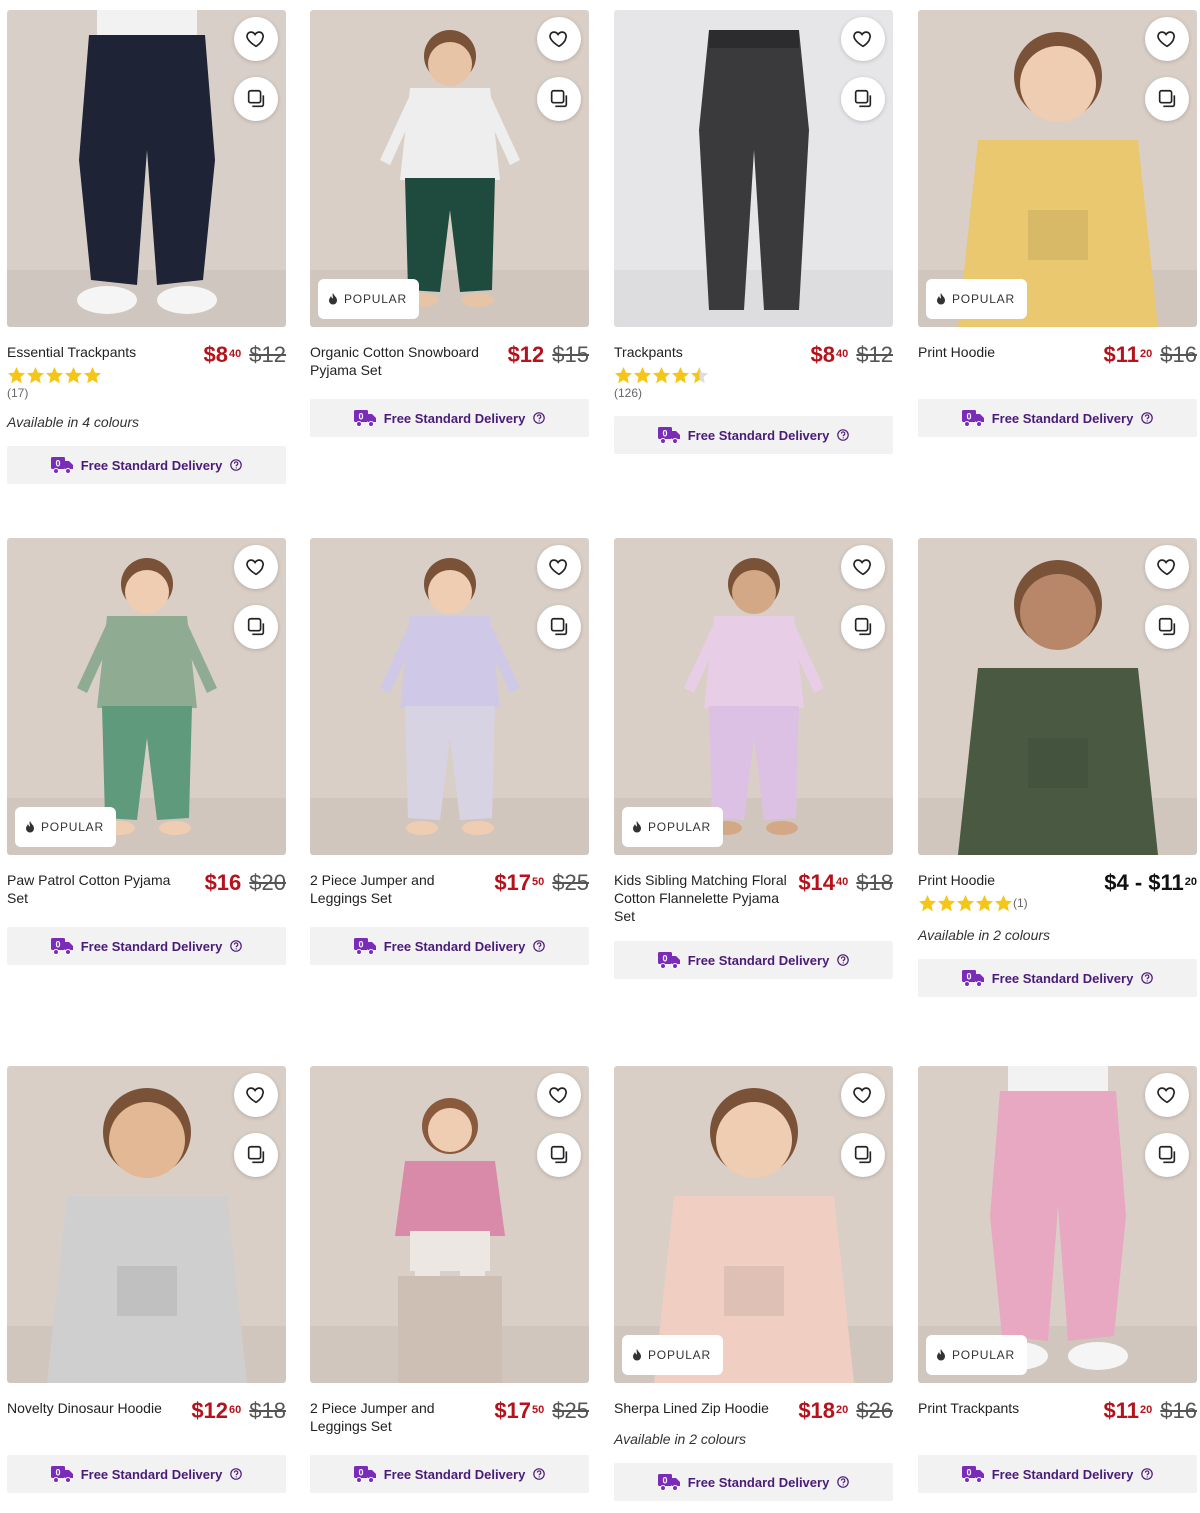 The height and width of the screenshot is (1513, 1200). Describe the element at coordinates (402, 361) in the screenshot. I see `product-name: Organic Cotton Snowboard Pyjama Set` at that location.